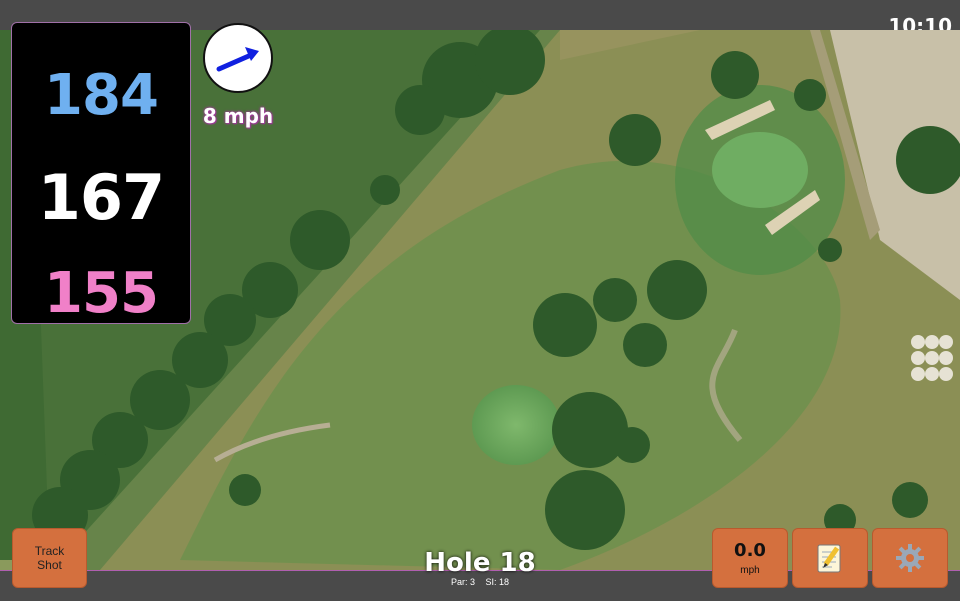 The image size is (960, 601). I want to click on speed-value: 0.0, so click(750, 550).